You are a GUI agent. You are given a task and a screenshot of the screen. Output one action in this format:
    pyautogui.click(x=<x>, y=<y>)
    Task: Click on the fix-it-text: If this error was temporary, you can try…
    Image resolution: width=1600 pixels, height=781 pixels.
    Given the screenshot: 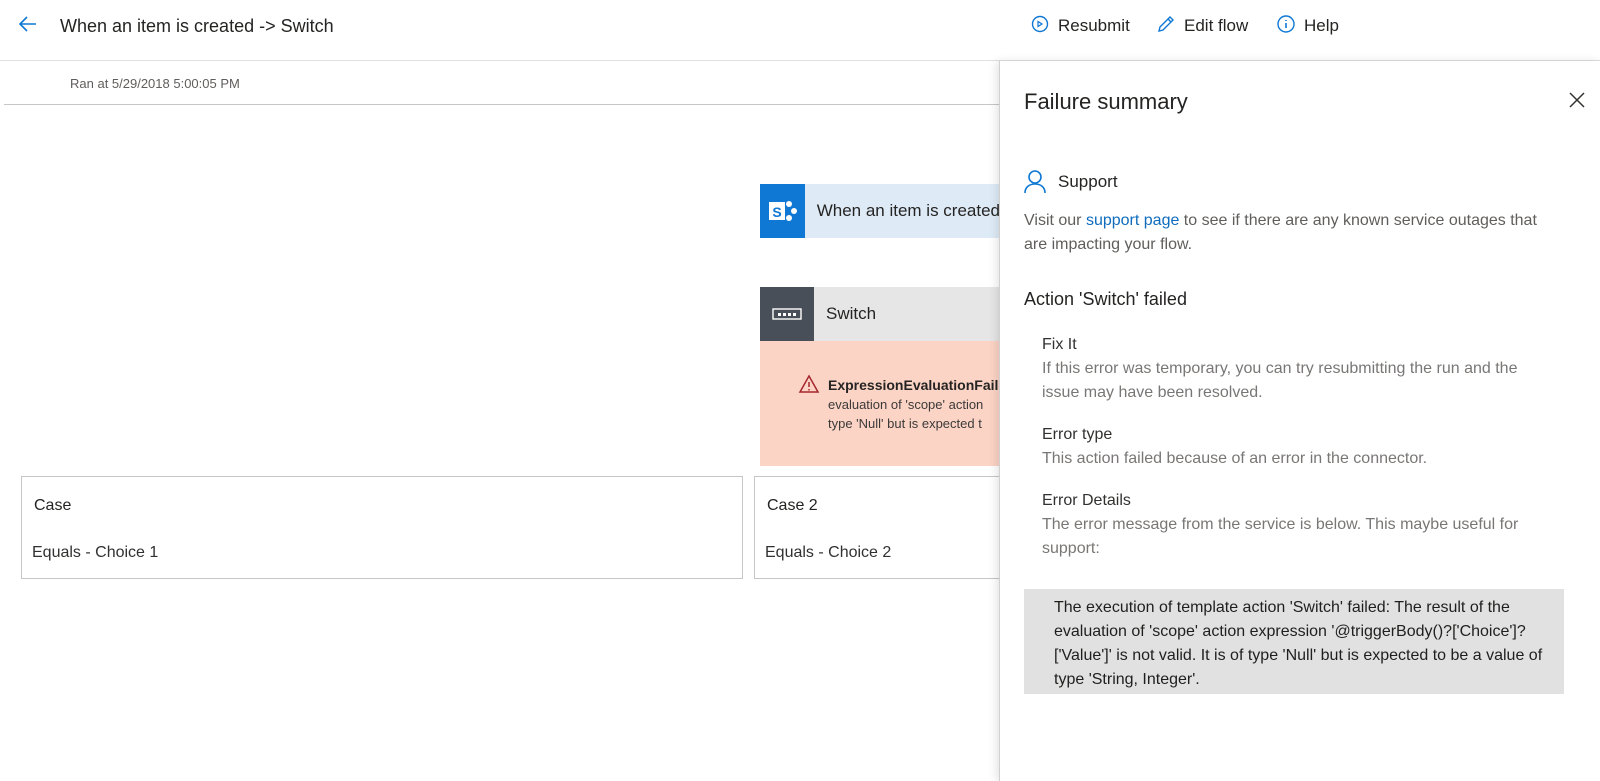 What is the action you would take?
    pyautogui.click(x=1280, y=380)
    